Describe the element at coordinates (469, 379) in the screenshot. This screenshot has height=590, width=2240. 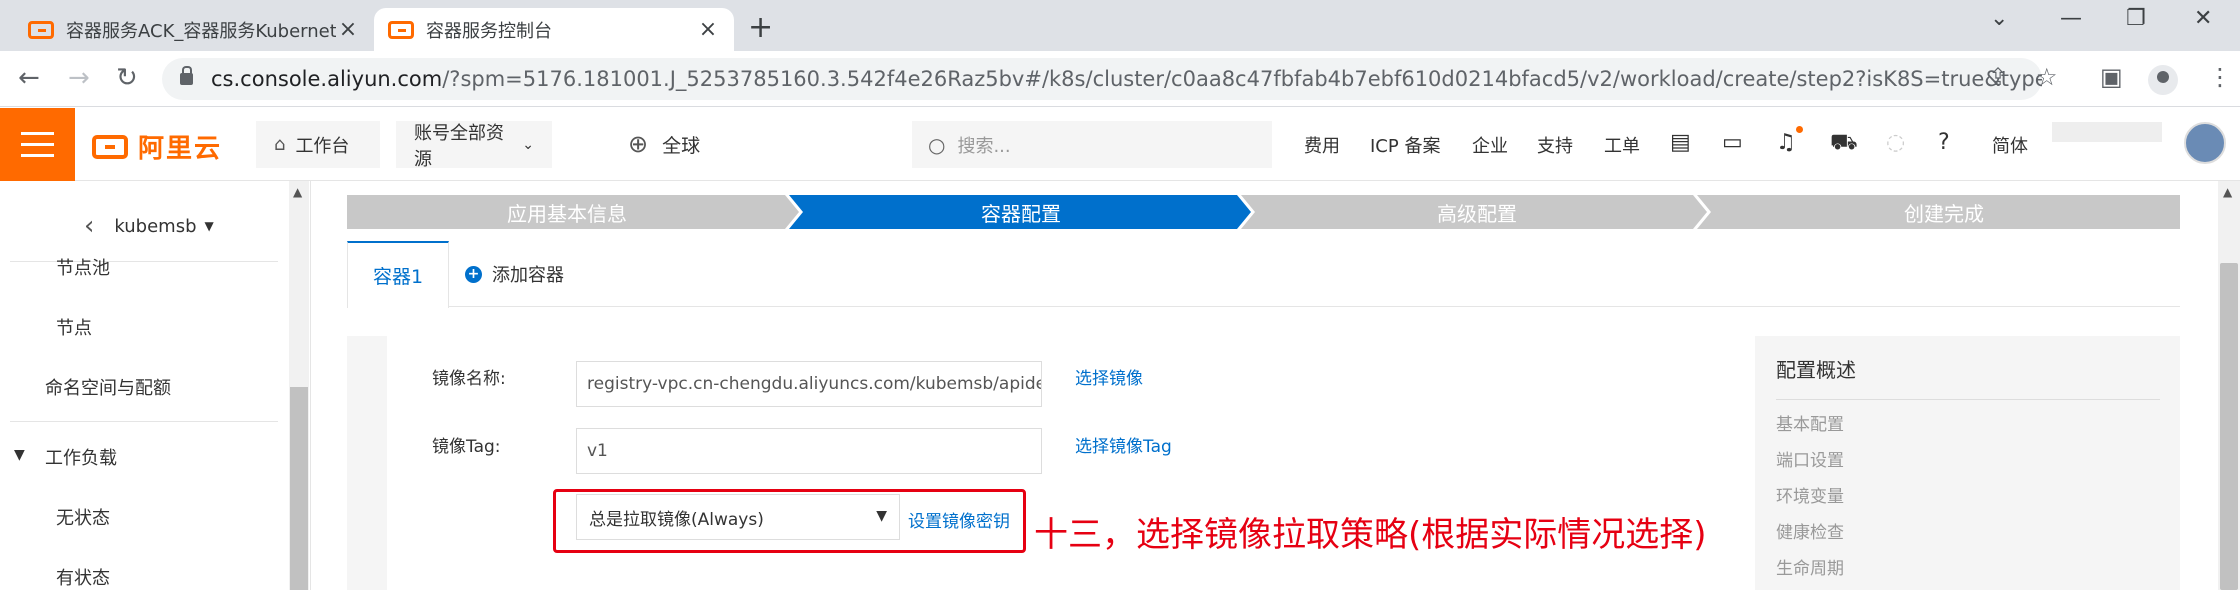
I see `image-name-label: 镜像名称:` at that location.